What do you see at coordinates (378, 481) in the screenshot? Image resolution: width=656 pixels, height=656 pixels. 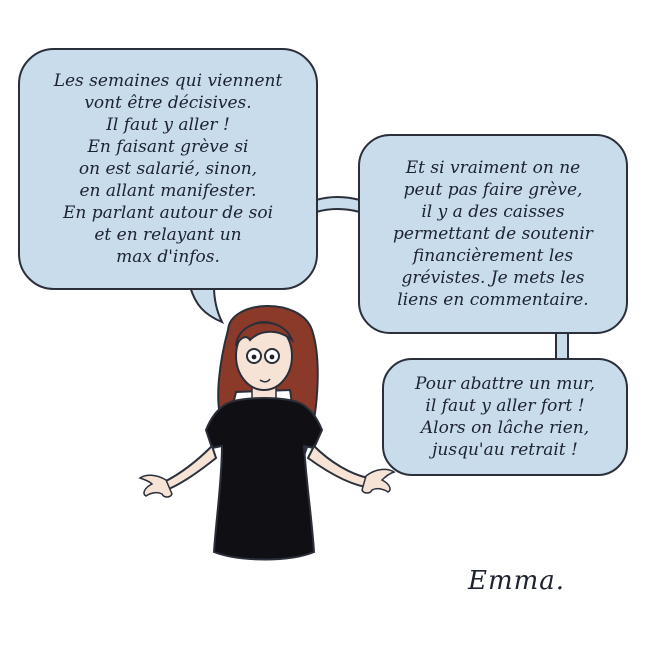 I see `hand-right` at bounding box center [378, 481].